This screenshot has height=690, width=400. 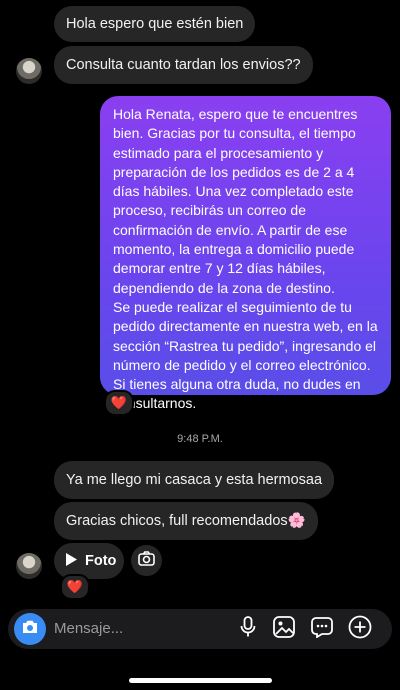 I want to click on plus-icon, so click(x=360, y=629).